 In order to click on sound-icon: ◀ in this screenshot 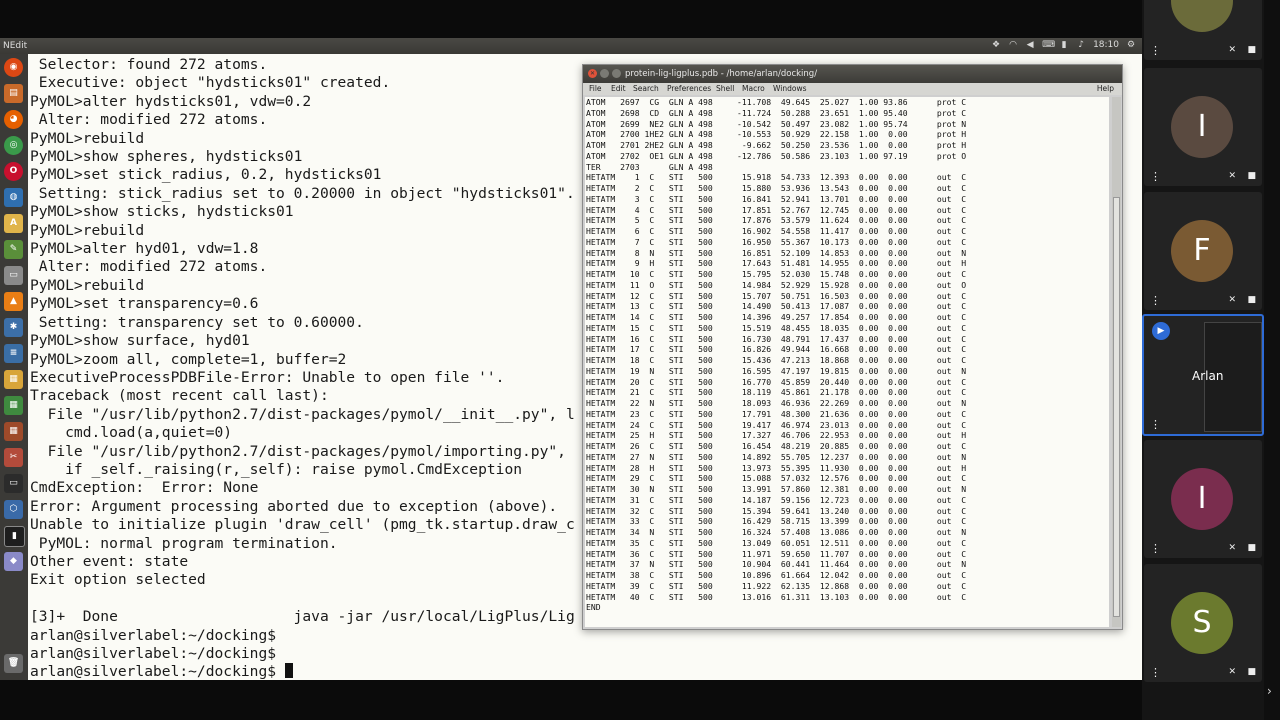, I will do `click(1030, 45)`.